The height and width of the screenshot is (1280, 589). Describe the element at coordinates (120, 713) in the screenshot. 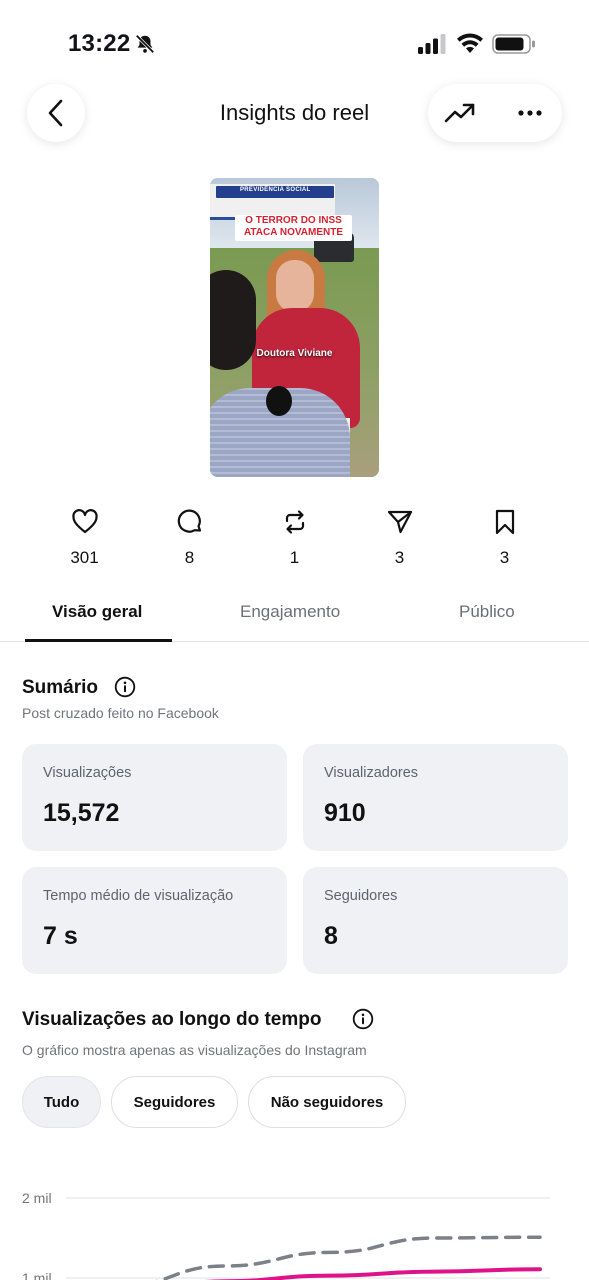

I see `summary-subtitle: Post cruzado feito no Facebook` at that location.